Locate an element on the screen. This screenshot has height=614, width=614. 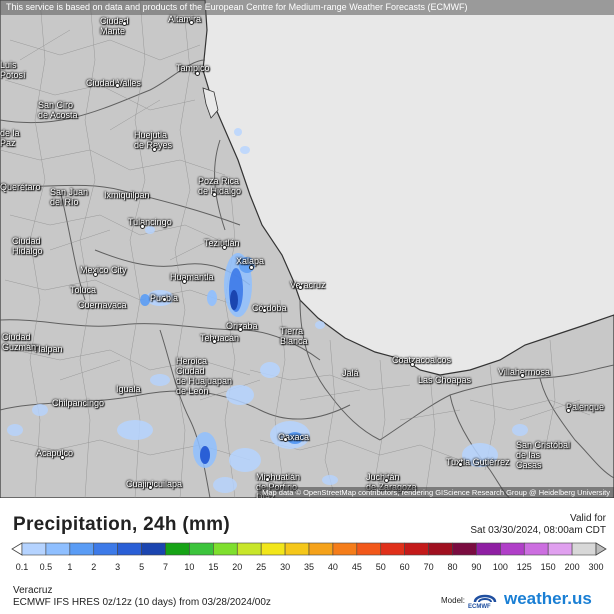
city-label: Ciudad Mante is located at coordinates (114, 26).